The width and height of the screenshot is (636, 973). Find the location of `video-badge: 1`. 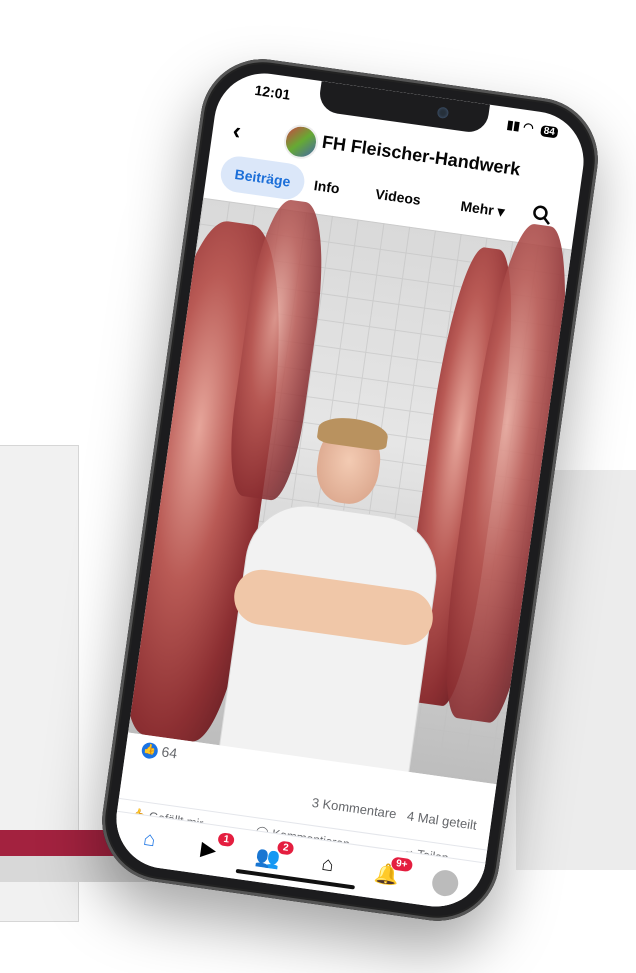

video-badge: 1 is located at coordinates (226, 840).